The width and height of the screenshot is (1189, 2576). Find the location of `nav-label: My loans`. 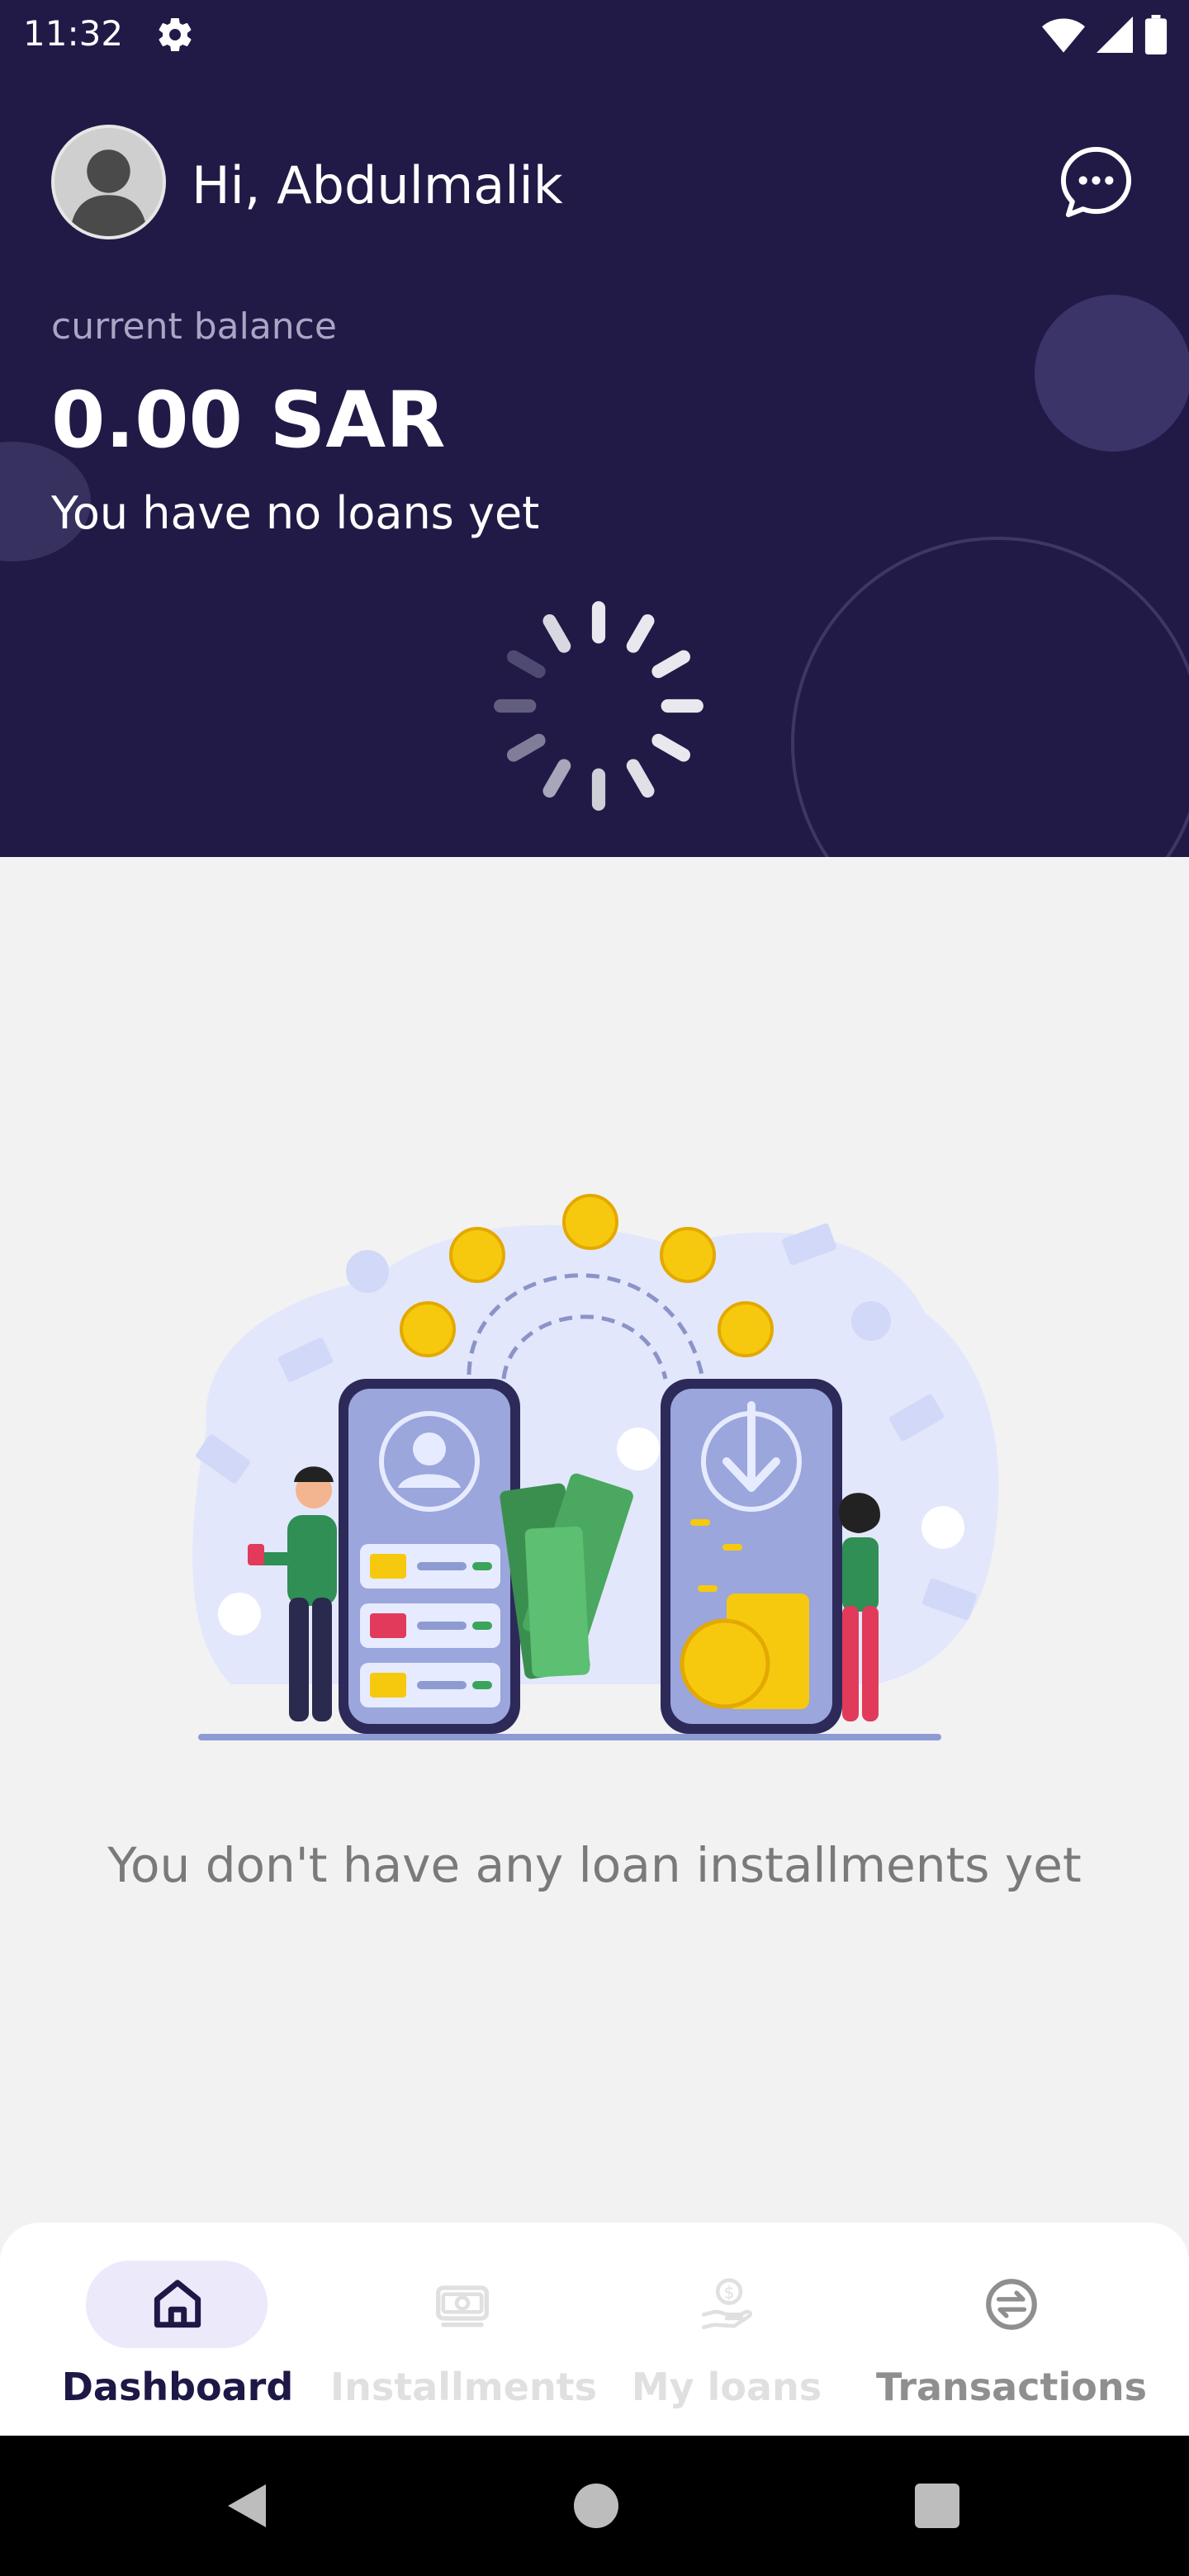

nav-label: My loans is located at coordinates (726, 2387).